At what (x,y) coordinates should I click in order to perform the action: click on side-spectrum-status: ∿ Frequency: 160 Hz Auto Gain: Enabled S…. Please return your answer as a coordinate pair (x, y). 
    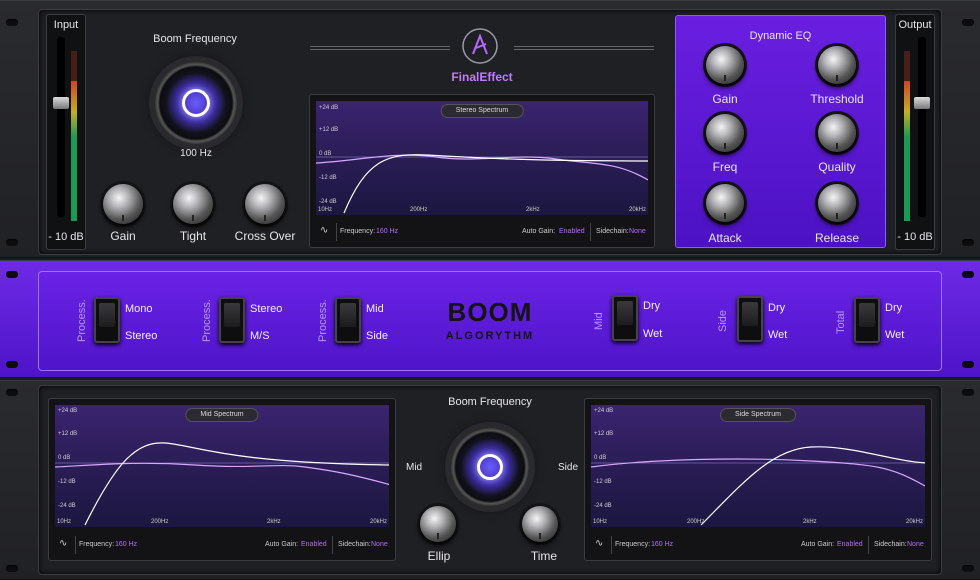
    Looking at the image, I should click on (758, 545).